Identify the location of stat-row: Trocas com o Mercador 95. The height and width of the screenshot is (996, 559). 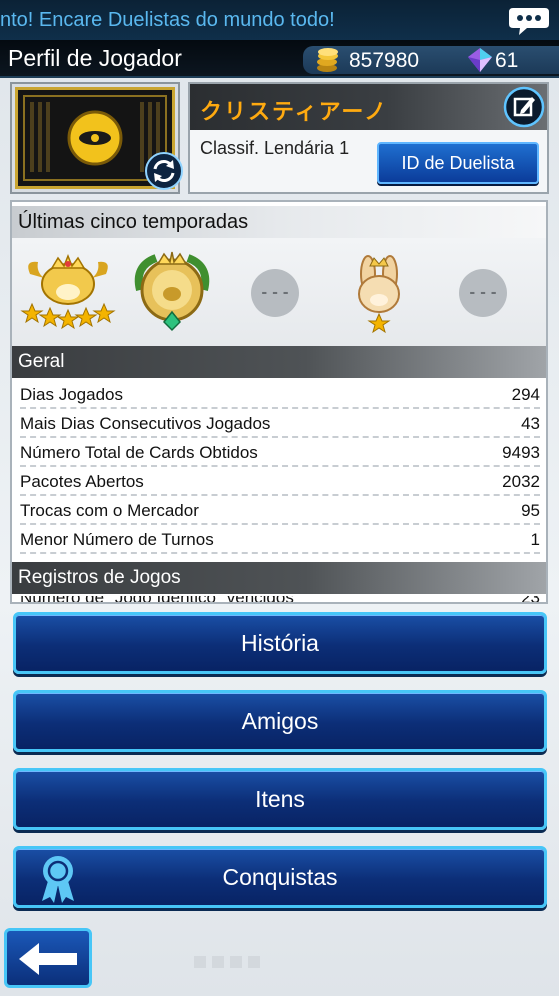
(280, 510).